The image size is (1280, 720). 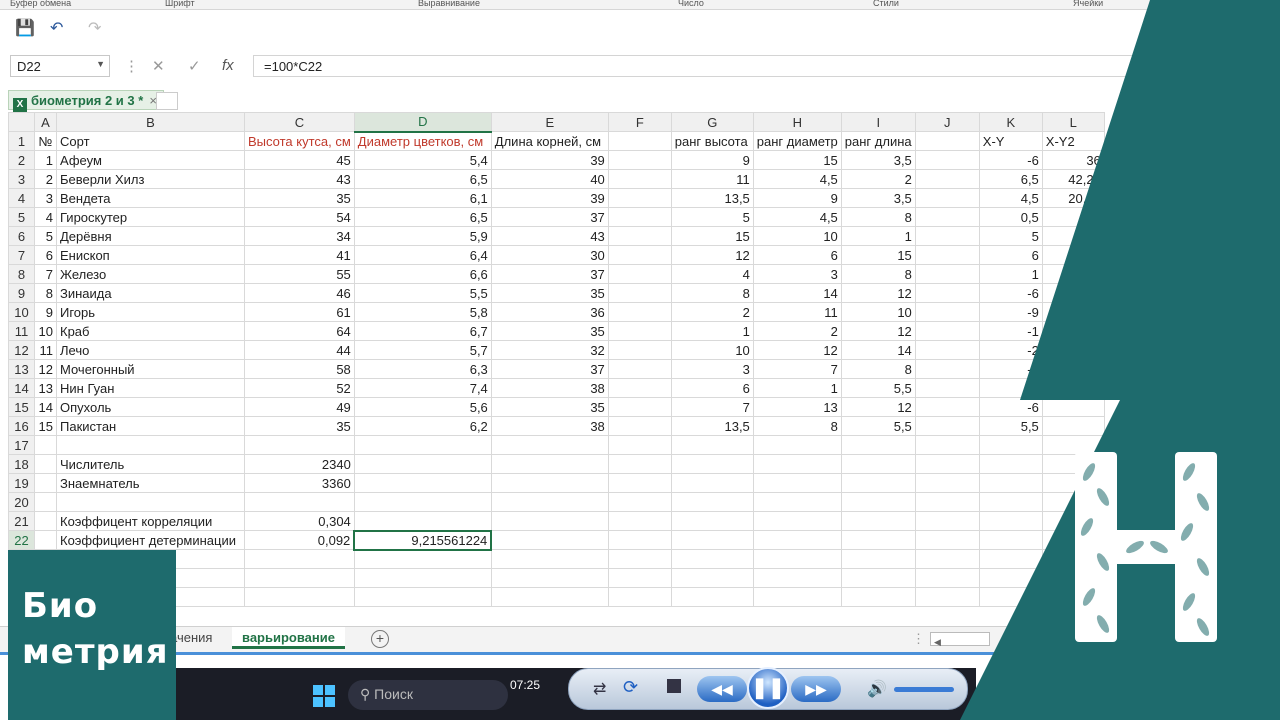 I want to click on cell-a: 1, so click(x=45, y=160).